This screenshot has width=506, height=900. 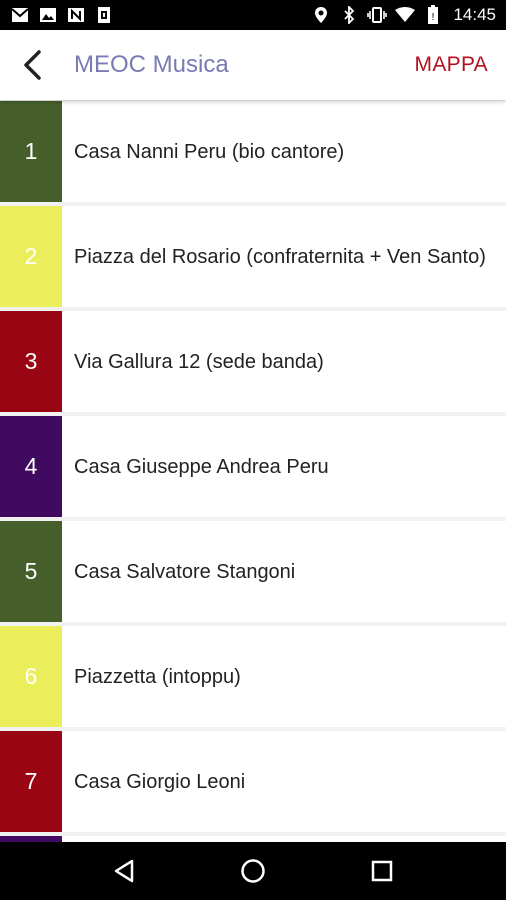 I want to click on bluetooth-icon, so click(x=349, y=15).